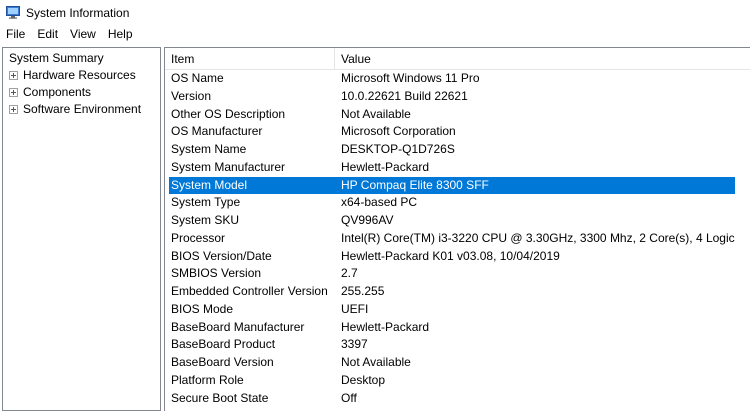 The height and width of the screenshot is (411, 750). I want to click on column-header-value: Value, so click(542, 59).